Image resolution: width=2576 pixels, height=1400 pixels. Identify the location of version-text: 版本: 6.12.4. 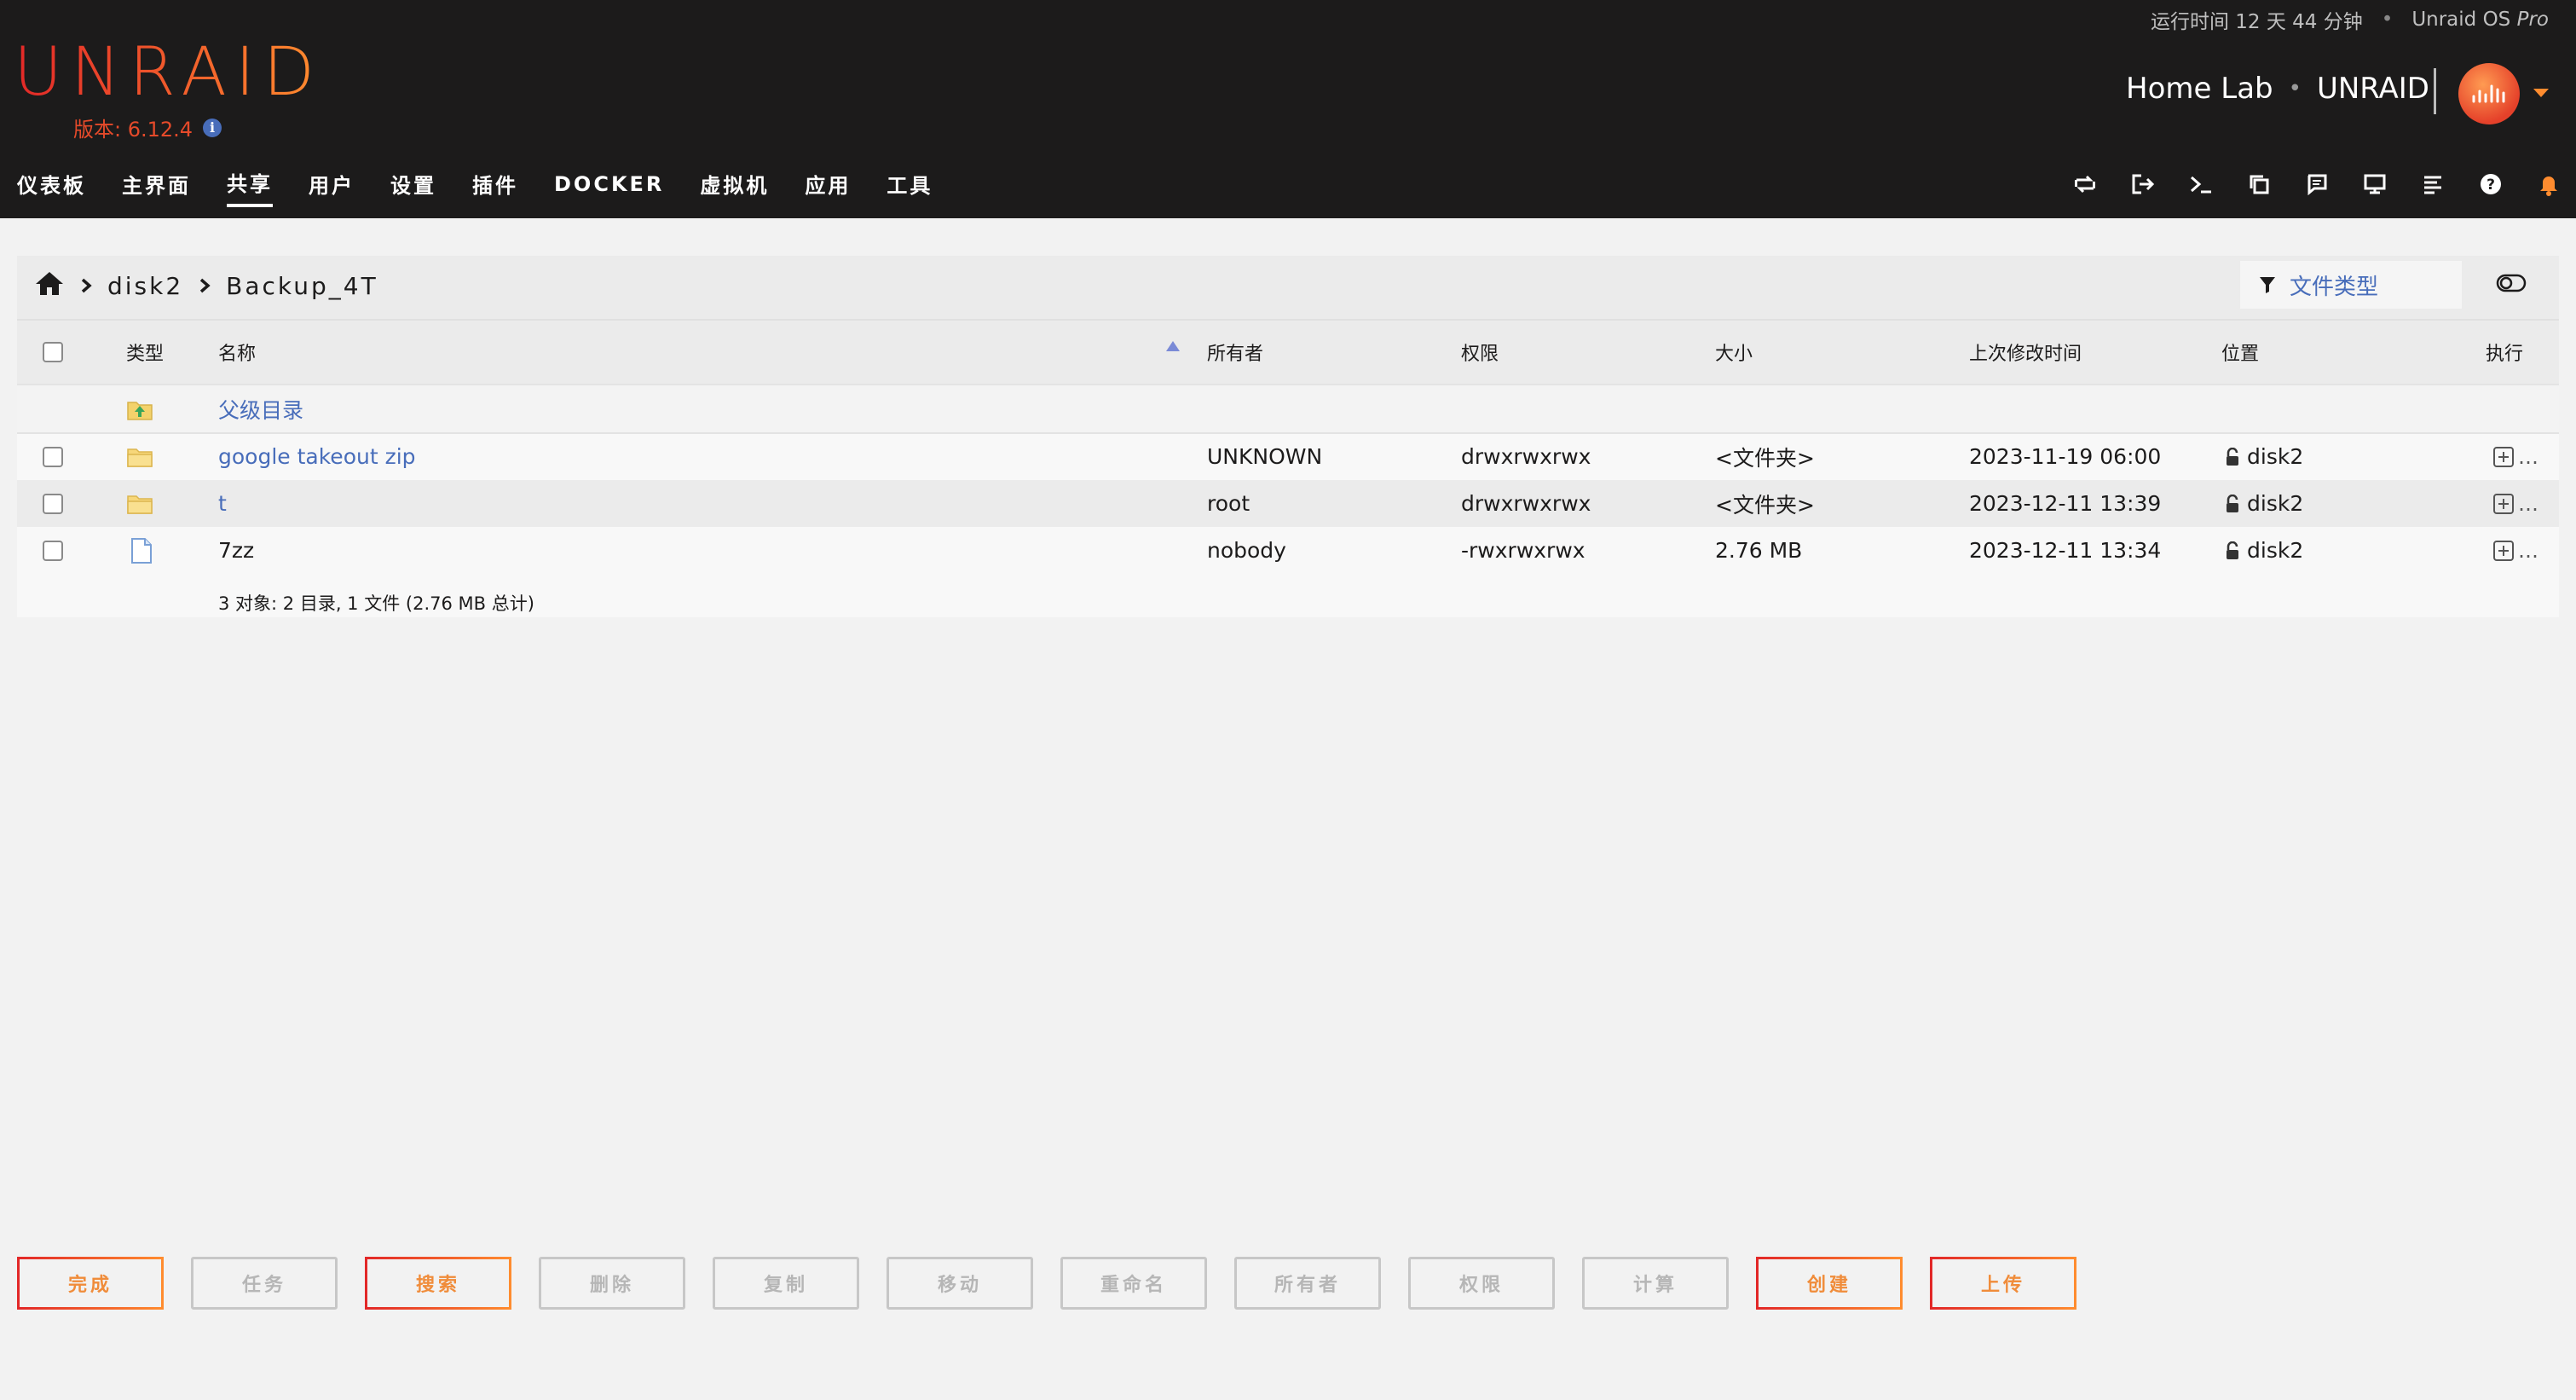
(133, 130).